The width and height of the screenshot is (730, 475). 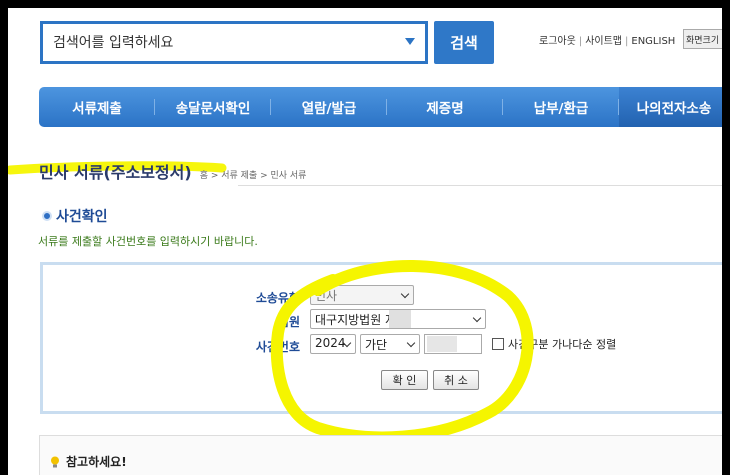 I want to click on nav-item-view-issue: 열람/발급, so click(x=329, y=107).